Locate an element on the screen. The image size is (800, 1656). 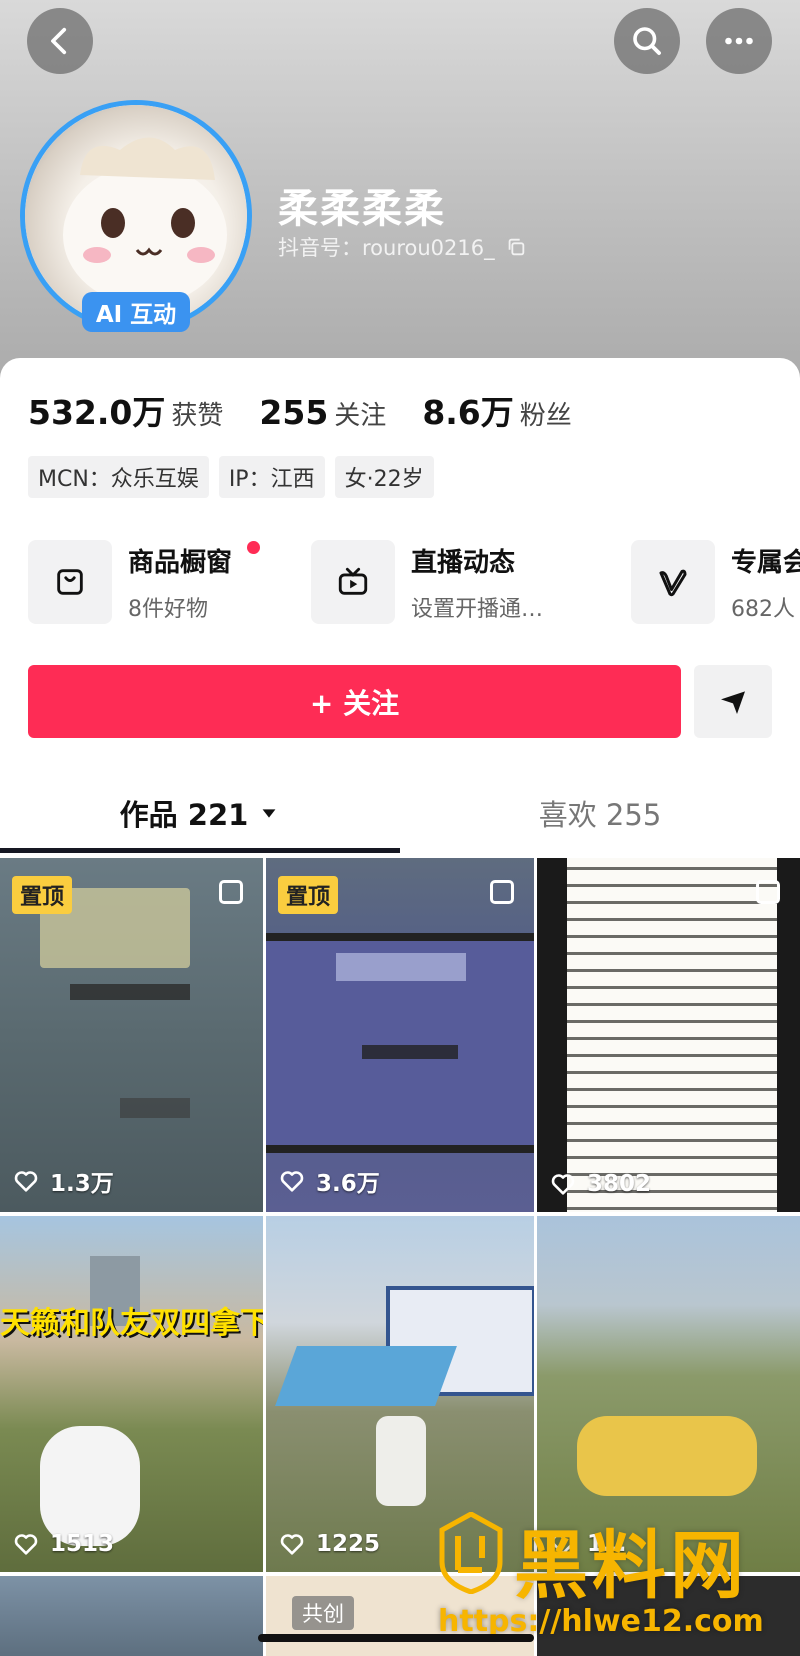
profile-tags: MCN：众乐互娱 IP：江西 女·22岁 is located at coordinates (231, 477).